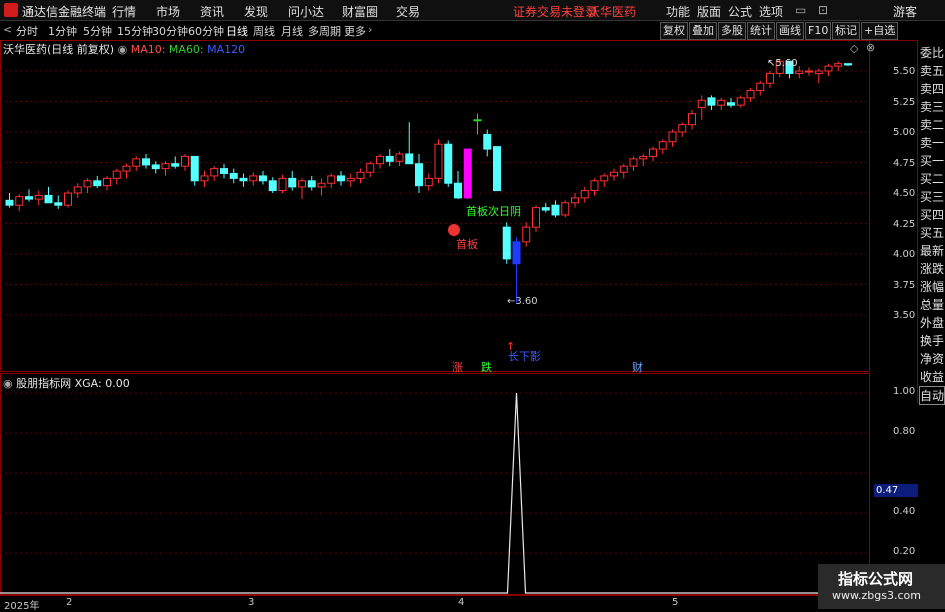 The image size is (945, 612). I want to click on indicator-current-value: 0.47, so click(896, 490).